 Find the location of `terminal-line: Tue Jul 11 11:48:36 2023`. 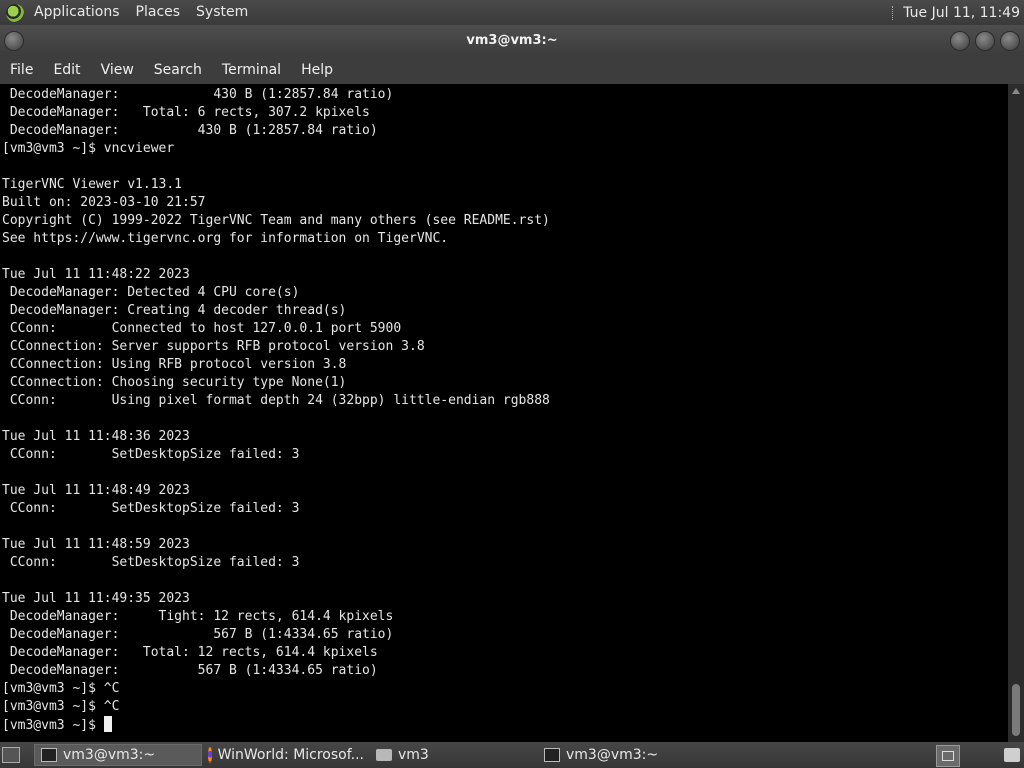

terminal-line: Tue Jul 11 11:48:36 2023 is located at coordinates (96, 436).